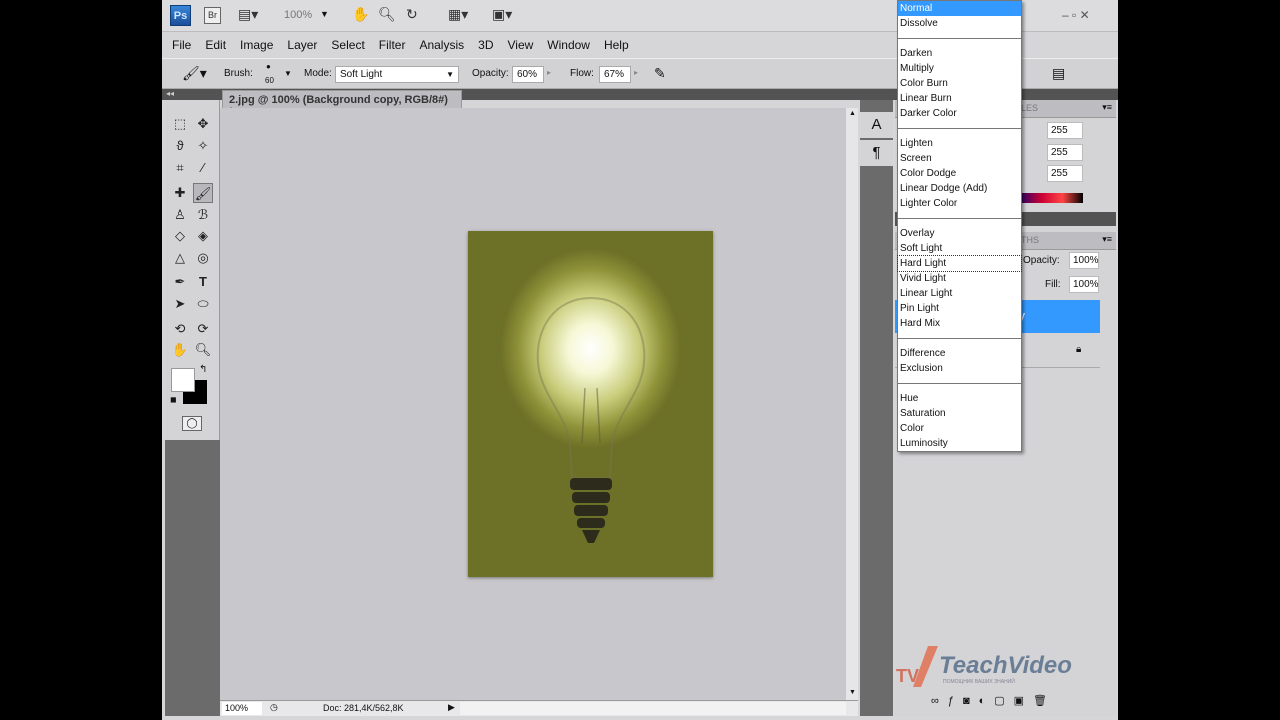 This screenshot has width=1280, height=720. Describe the element at coordinates (170, 93) in the screenshot. I see `collapse-icon: ◂◂` at that location.